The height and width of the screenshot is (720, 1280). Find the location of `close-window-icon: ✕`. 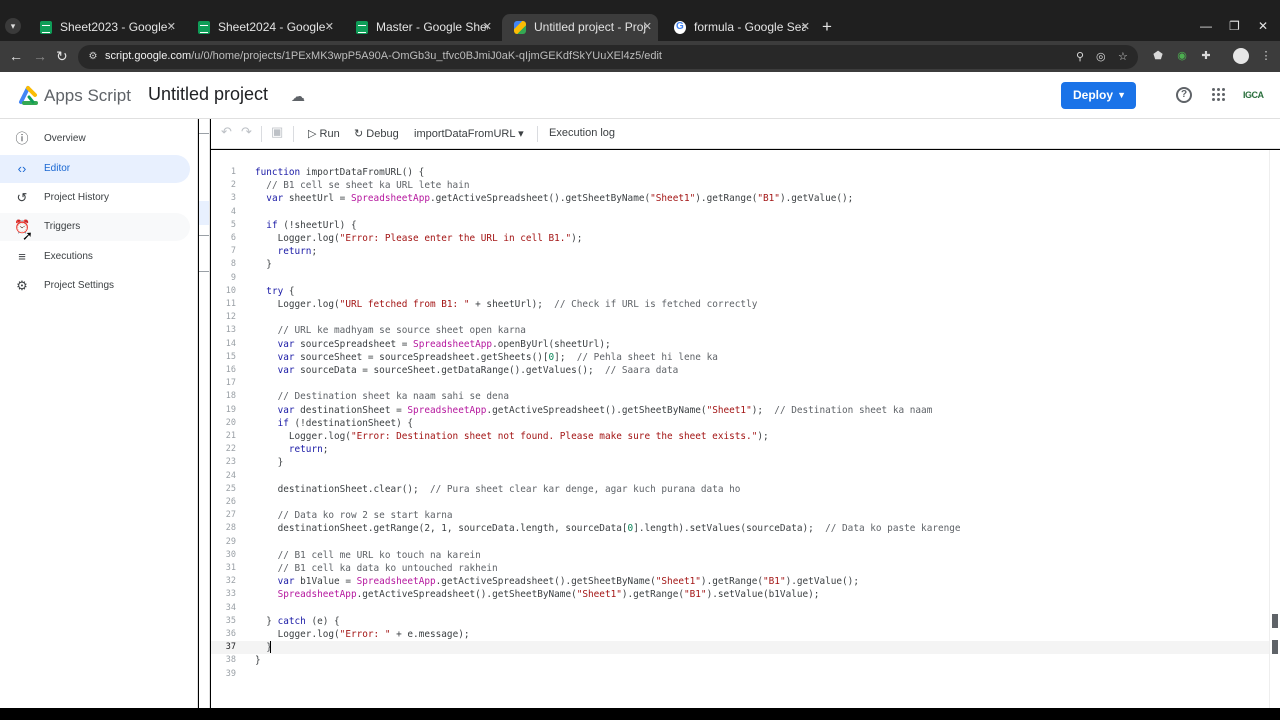

close-window-icon: ✕ is located at coordinates (1263, 26).